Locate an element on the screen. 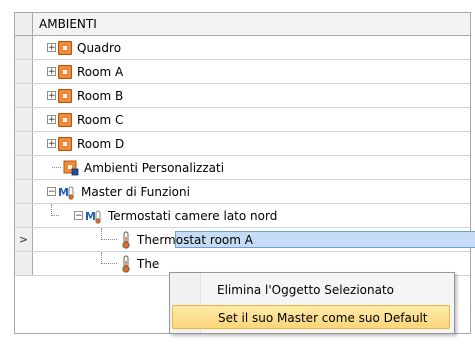  tree-node-master-di-funzioni: − M Master di Funzioni is located at coordinates (118, 191).